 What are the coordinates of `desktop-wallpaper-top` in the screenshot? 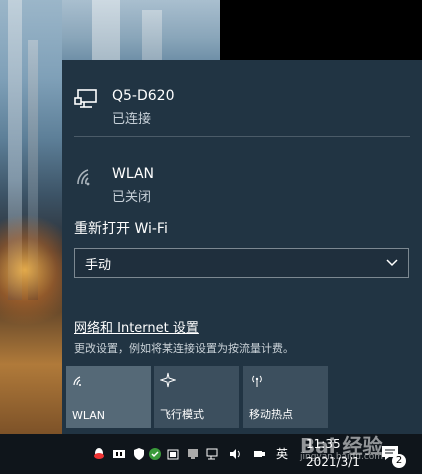 It's located at (141, 31).